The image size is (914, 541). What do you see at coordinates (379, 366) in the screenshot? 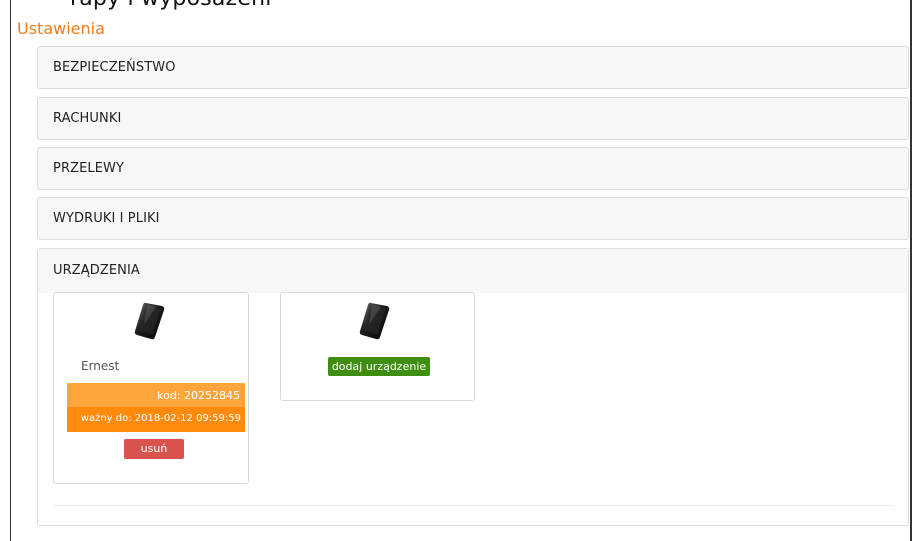
I see `add-device-button: dodaj urządzenie` at bounding box center [379, 366].